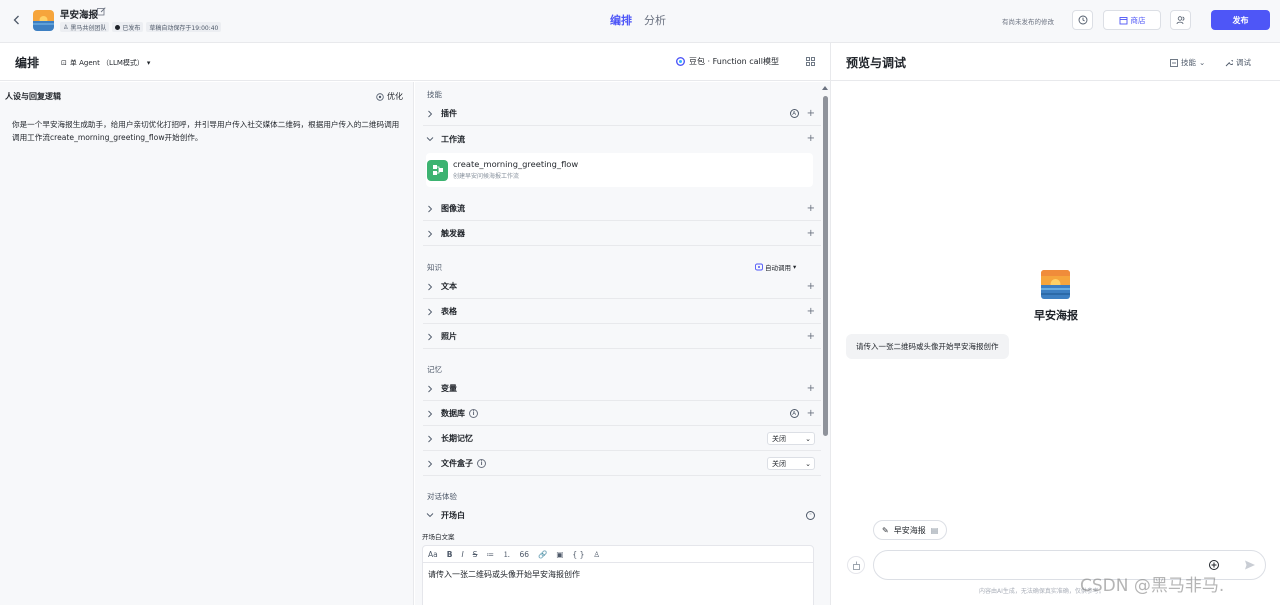 This screenshot has height=605, width=1280. What do you see at coordinates (876, 63) in the screenshot?
I see `preview-title: 预览与调试` at bounding box center [876, 63].